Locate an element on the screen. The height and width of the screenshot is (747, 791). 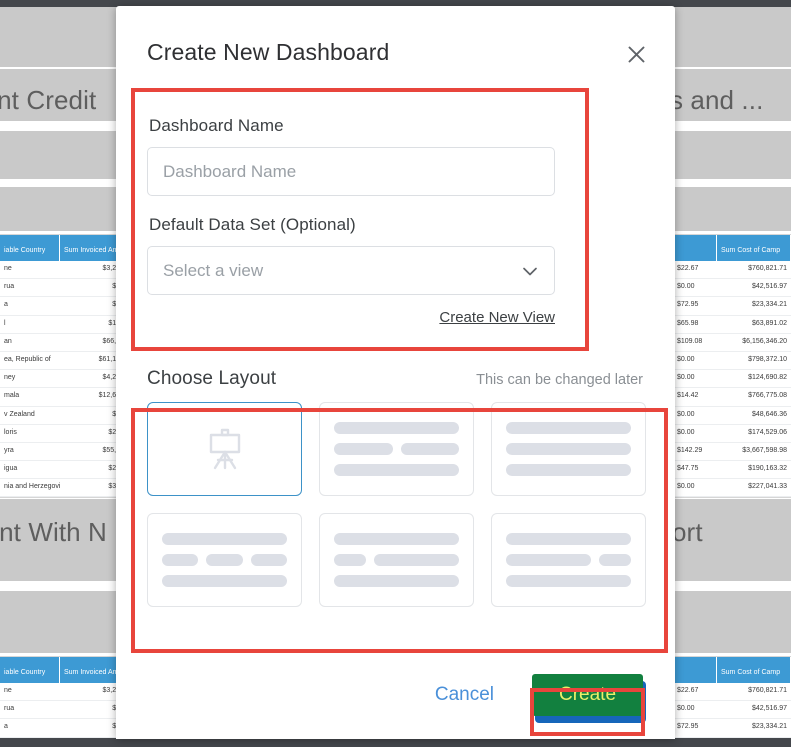
table-cell: $109.08 is located at coordinates (690, 341).